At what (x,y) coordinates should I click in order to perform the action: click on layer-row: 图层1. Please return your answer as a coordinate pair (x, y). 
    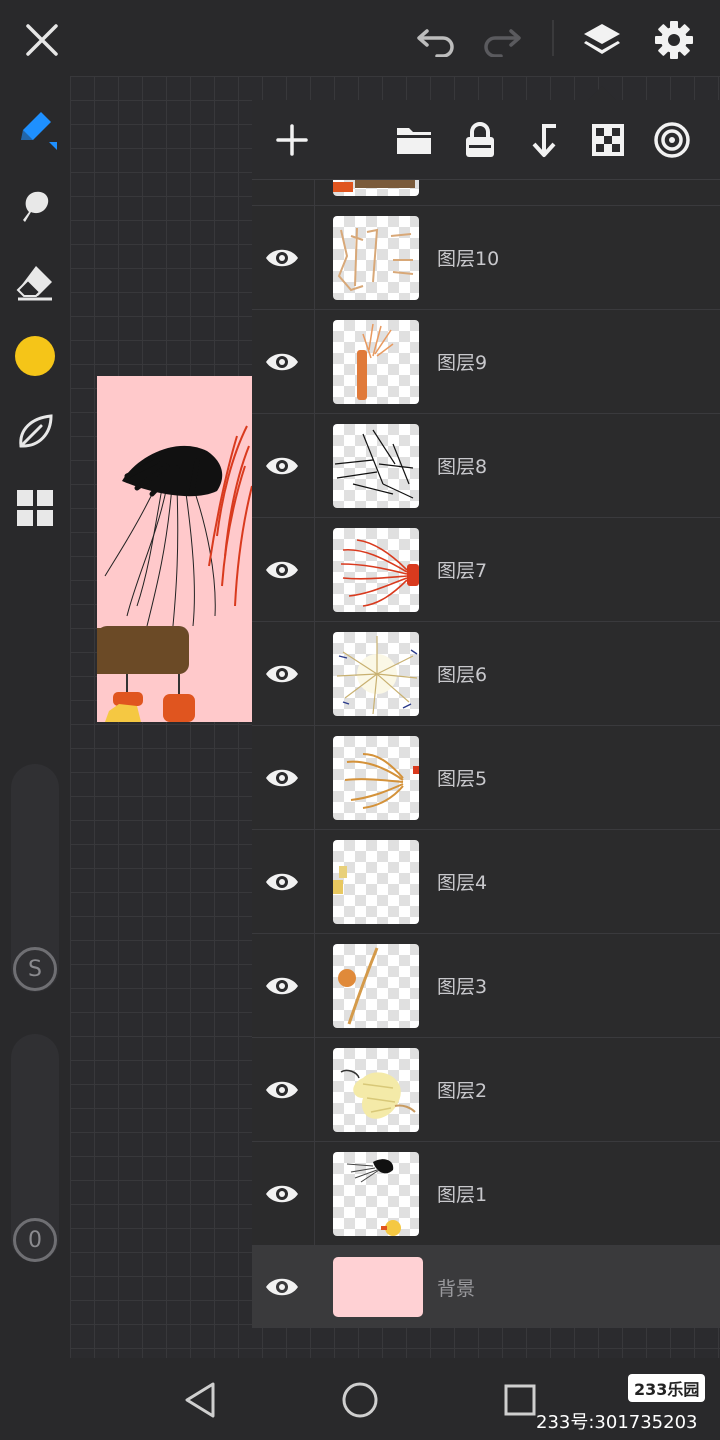
    Looking at the image, I should click on (486, 1194).